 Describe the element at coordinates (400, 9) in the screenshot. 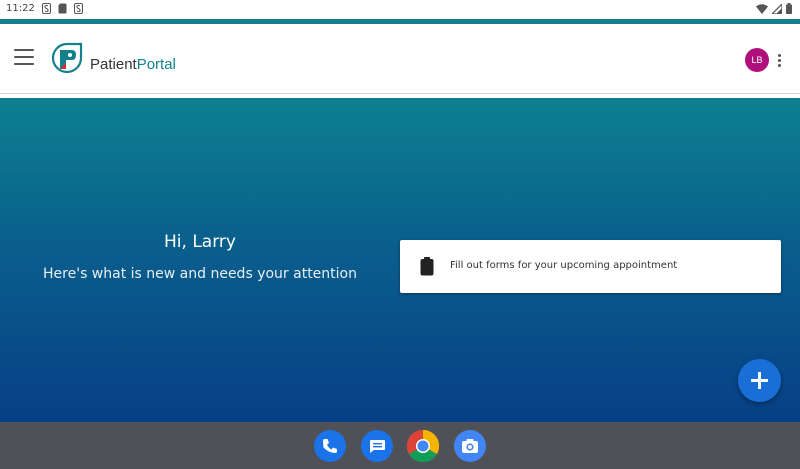

I see `status-bar: 11:22` at that location.